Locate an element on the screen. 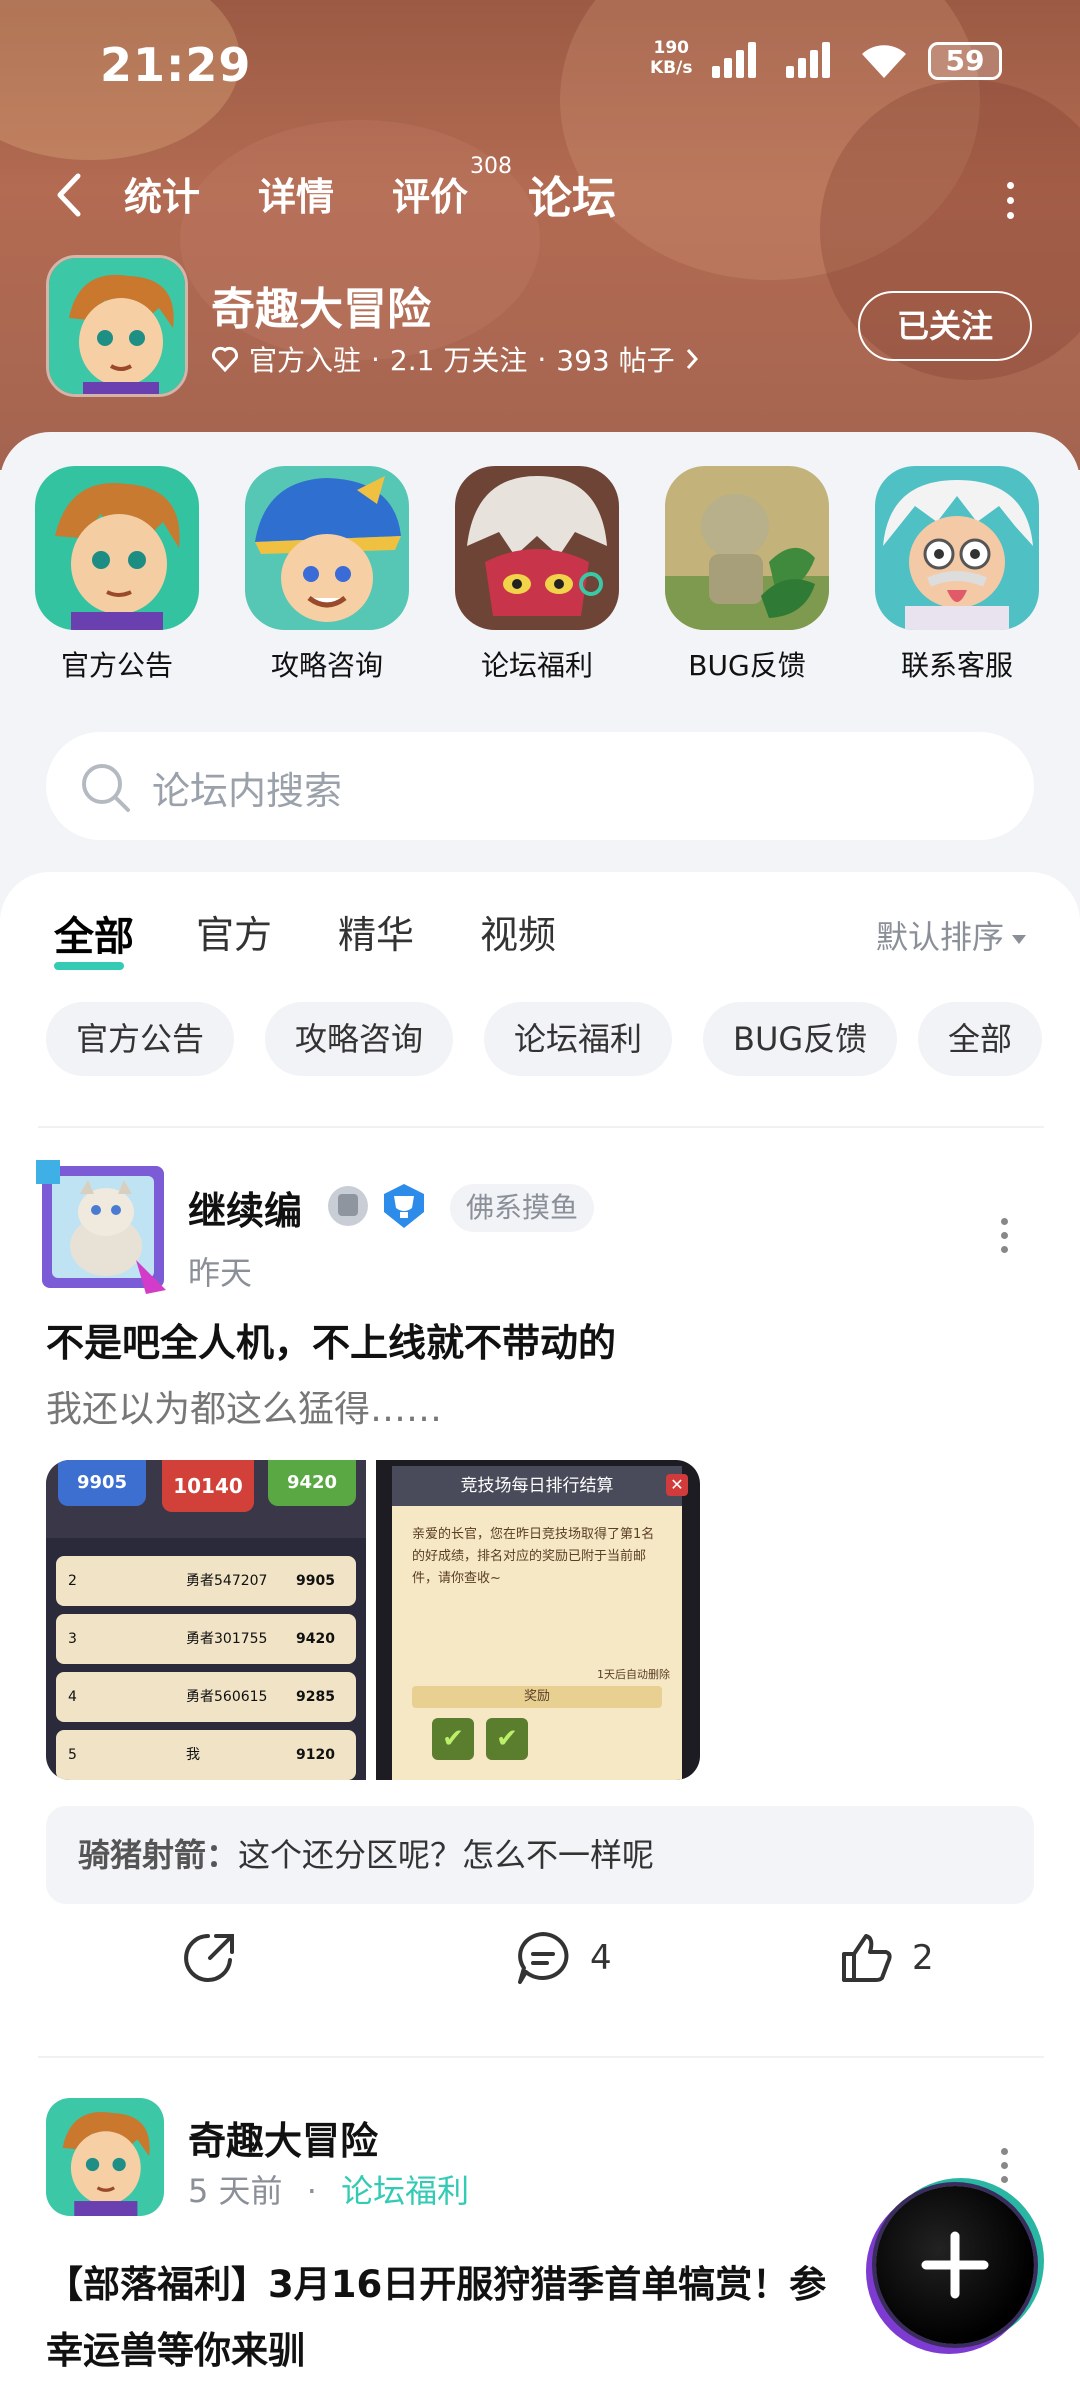 This screenshot has height=2403, width=1080. heart-badge-icon is located at coordinates (225, 359).